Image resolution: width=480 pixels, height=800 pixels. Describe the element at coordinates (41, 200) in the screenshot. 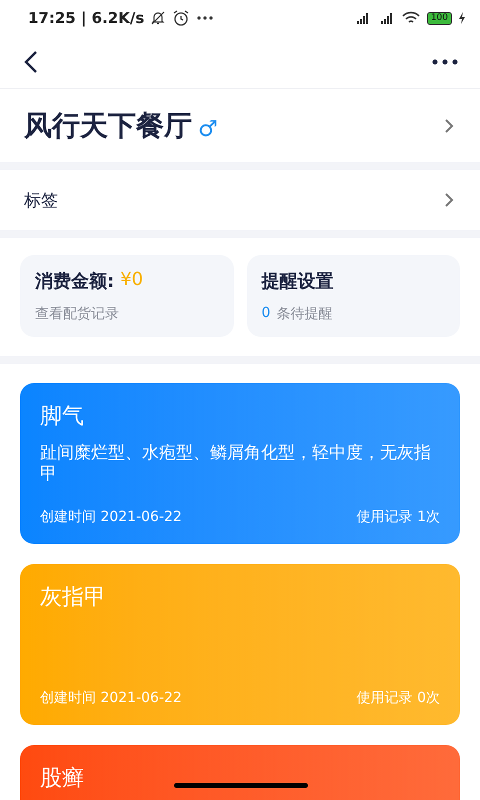

I see `tag-label: 标签` at that location.